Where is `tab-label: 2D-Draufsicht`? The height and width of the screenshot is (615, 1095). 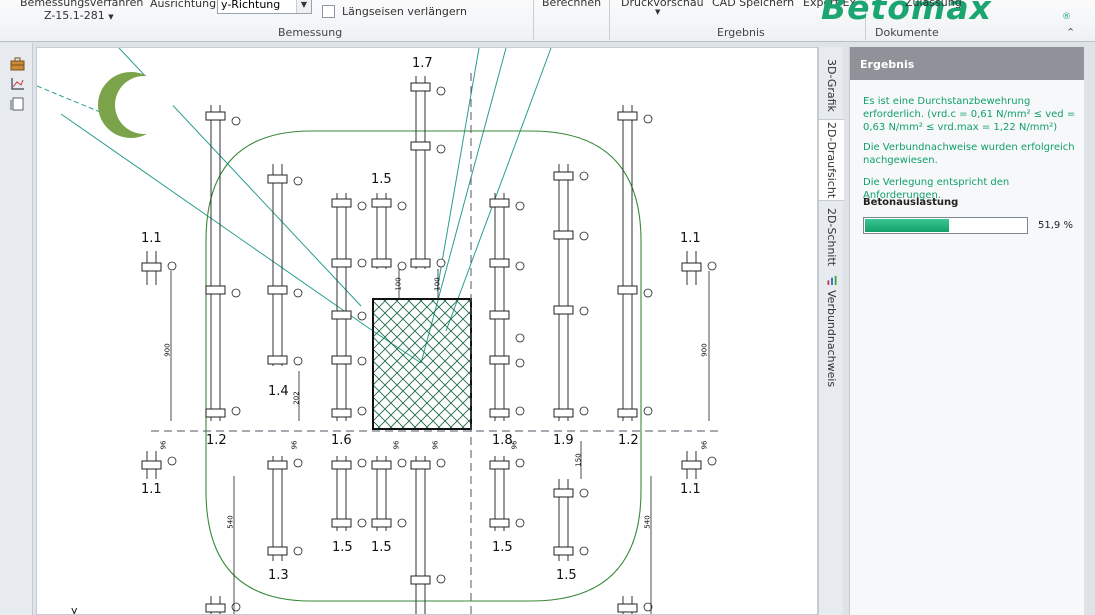
tab-label: 2D-Draufsicht is located at coordinates (831, 160).